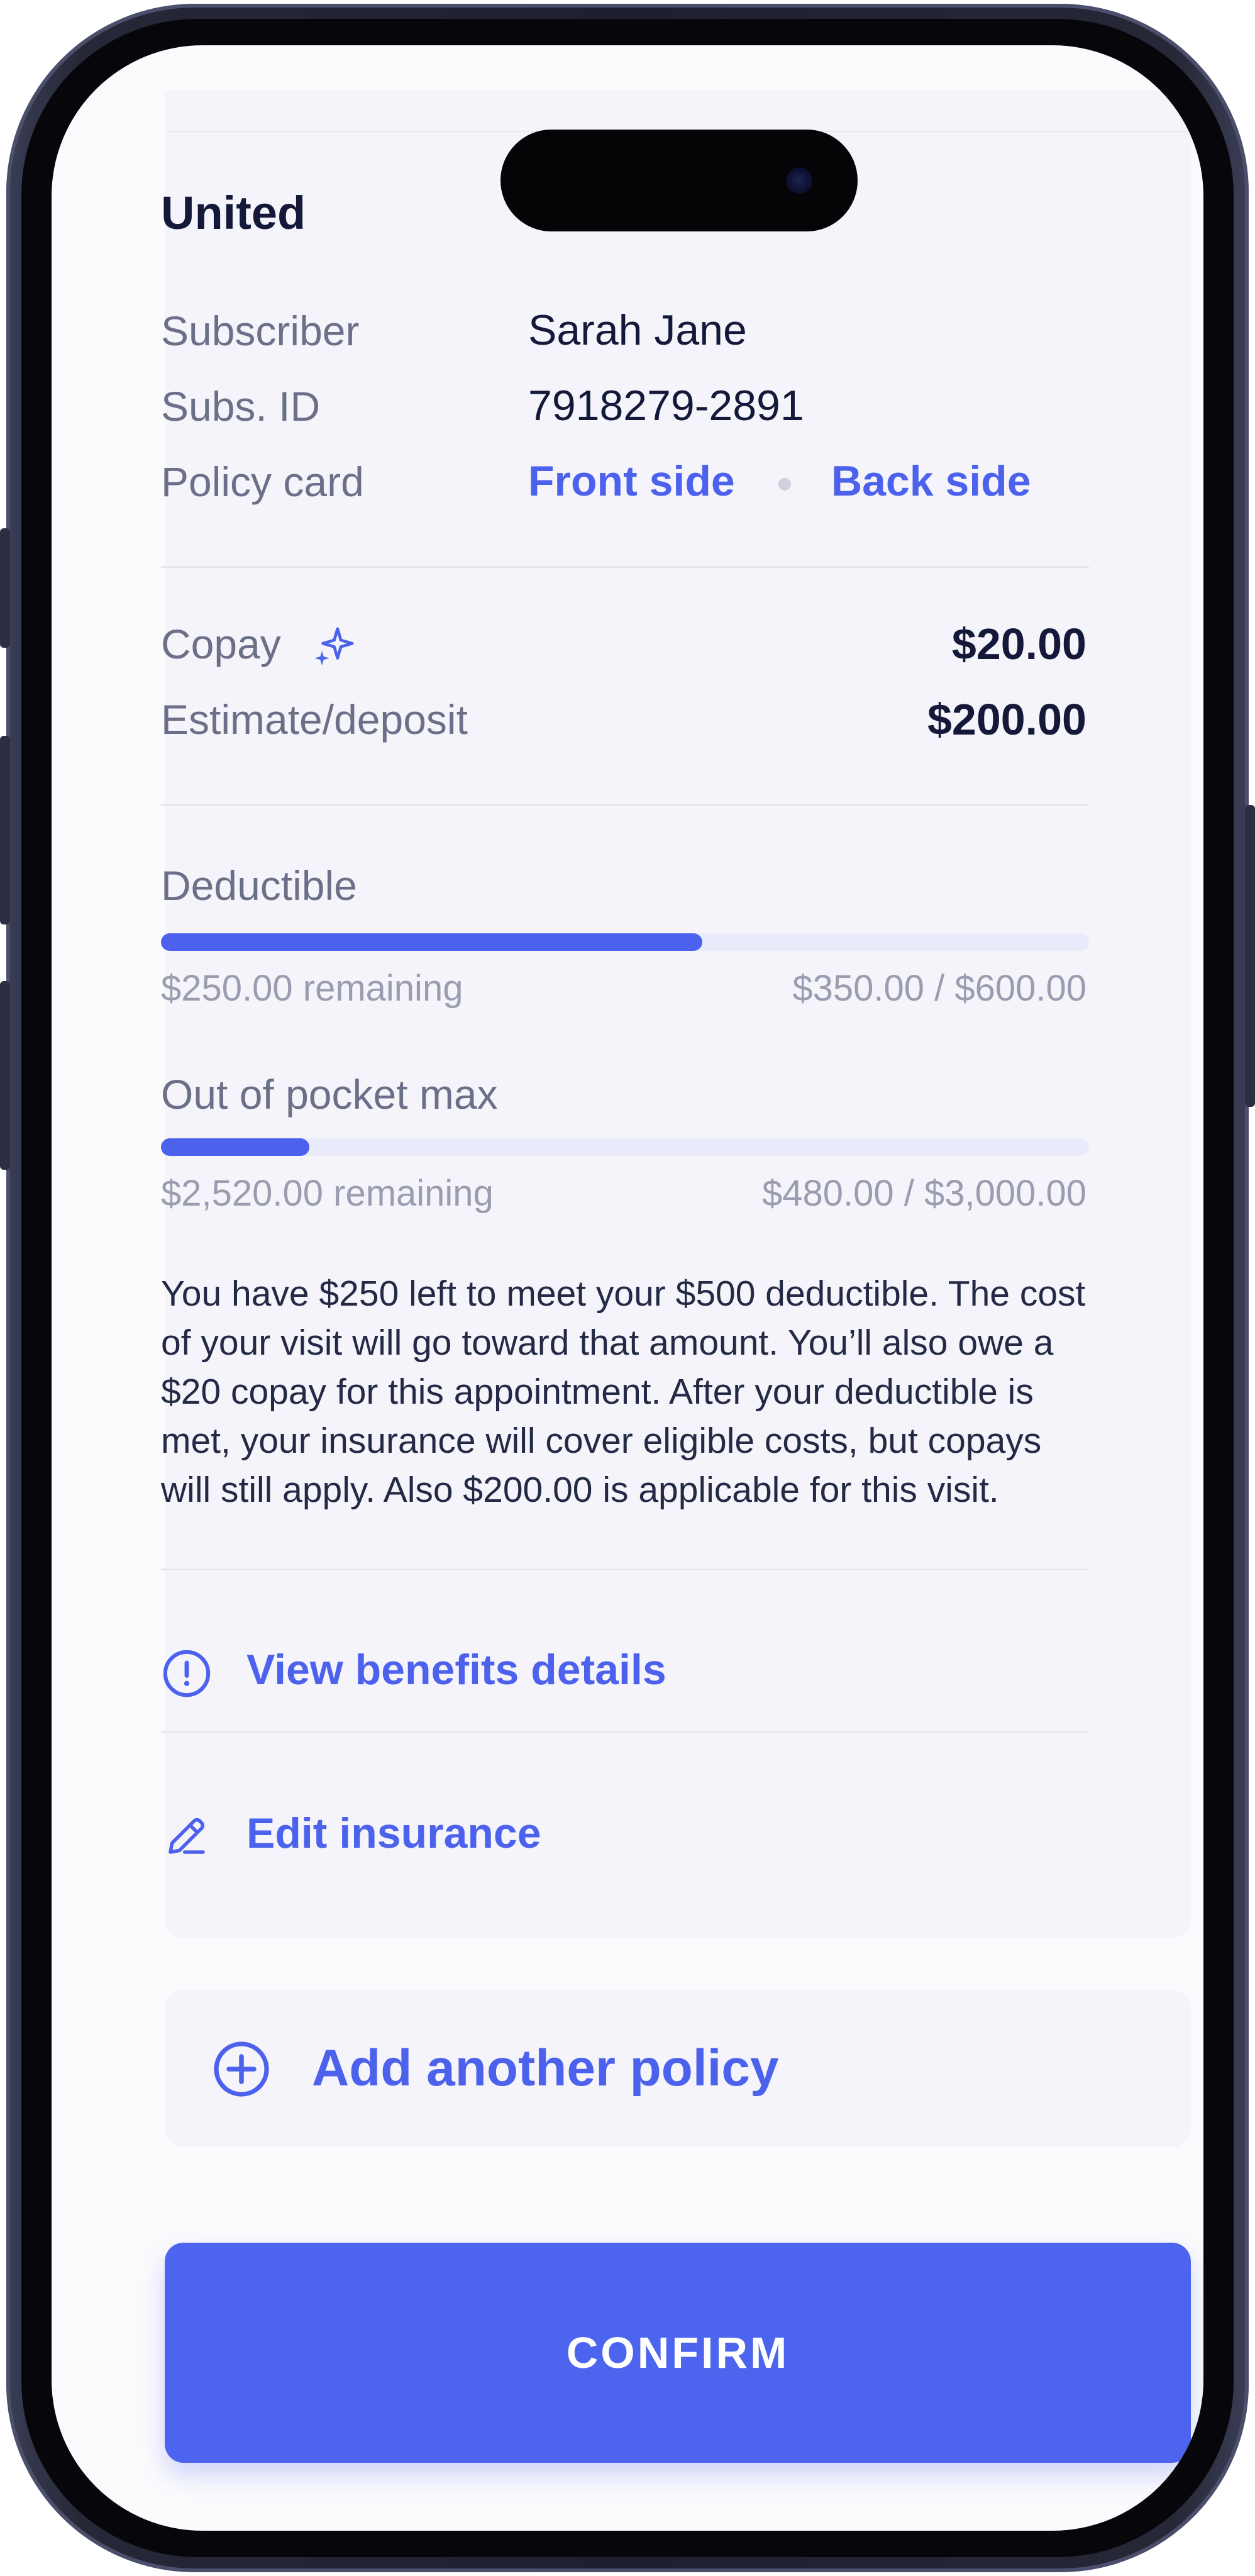 Image resolution: width=1255 pixels, height=2576 pixels. What do you see at coordinates (678, 2353) in the screenshot?
I see `confirm-button: CONFIRM` at bounding box center [678, 2353].